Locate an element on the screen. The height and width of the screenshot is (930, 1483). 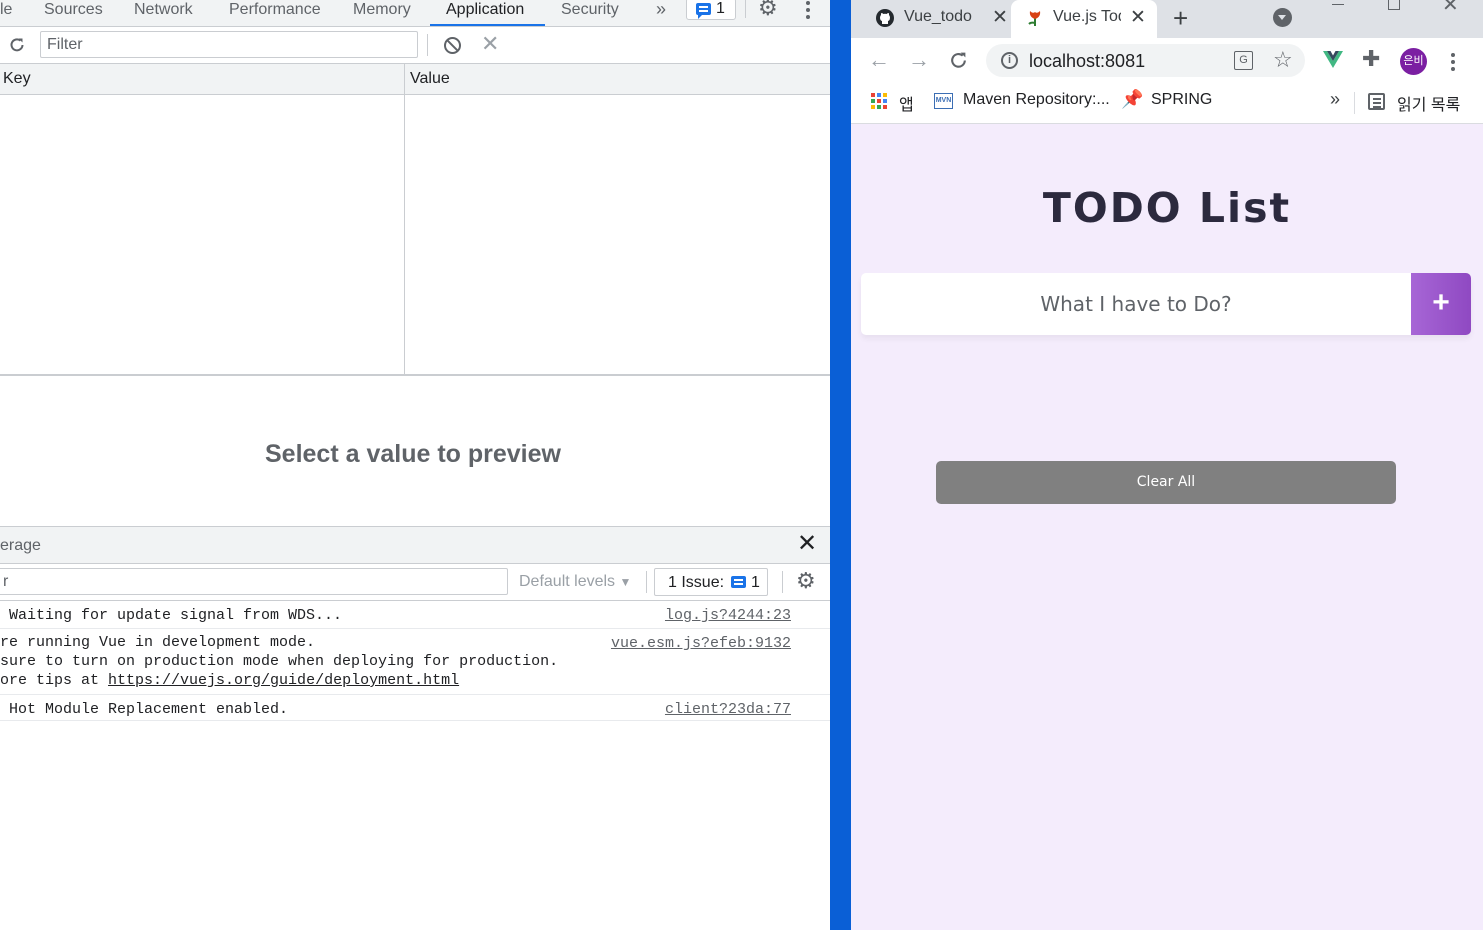
tab-sources: Sources is located at coordinates (73, 13).